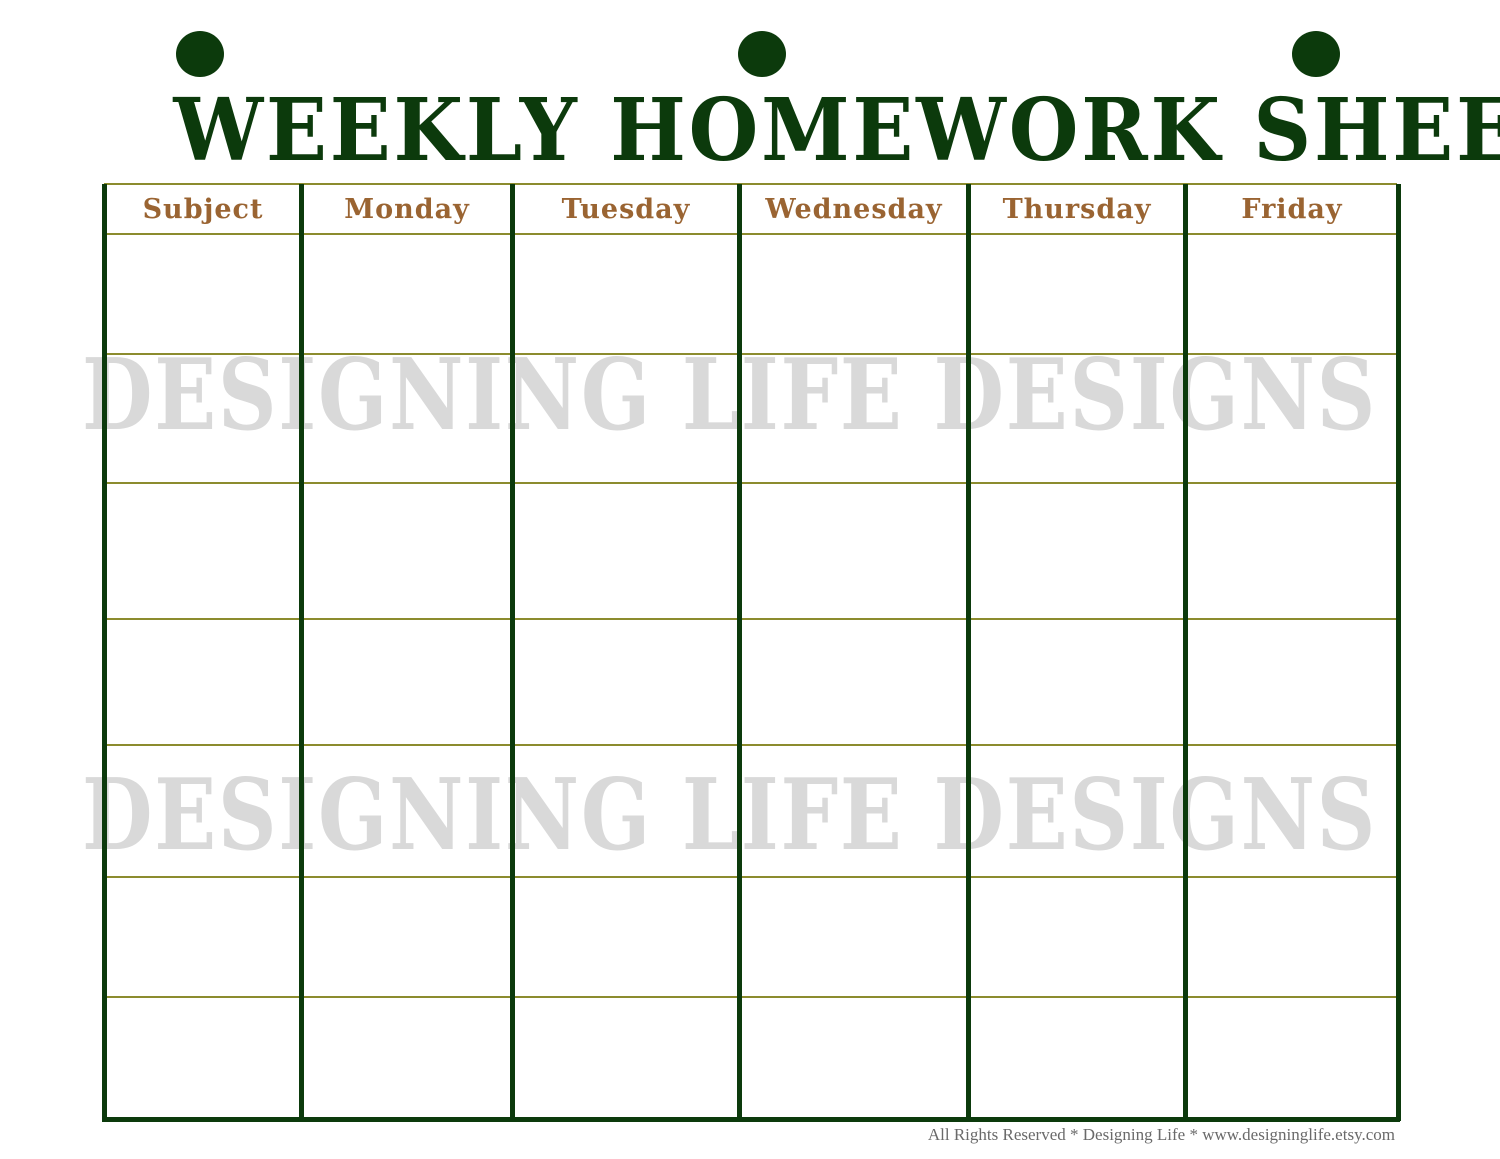 The width and height of the screenshot is (1500, 1159). What do you see at coordinates (104, 652) in the screenshot?
I see `table-left-border` at bounding box center [104, 652].